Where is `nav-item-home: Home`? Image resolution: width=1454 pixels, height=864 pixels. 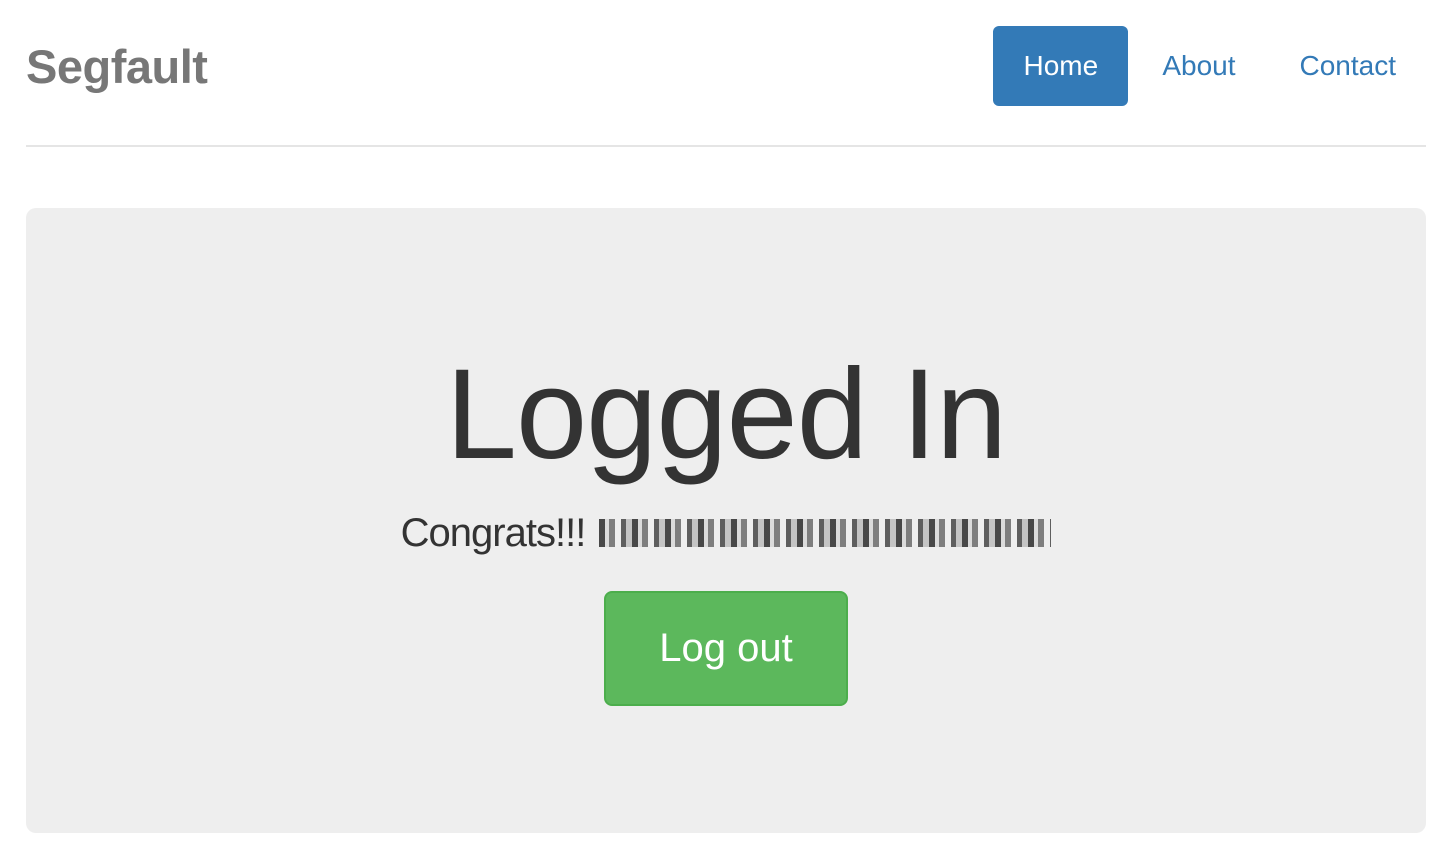 nav-item-home: Home is located at coordinates (1061, 66).